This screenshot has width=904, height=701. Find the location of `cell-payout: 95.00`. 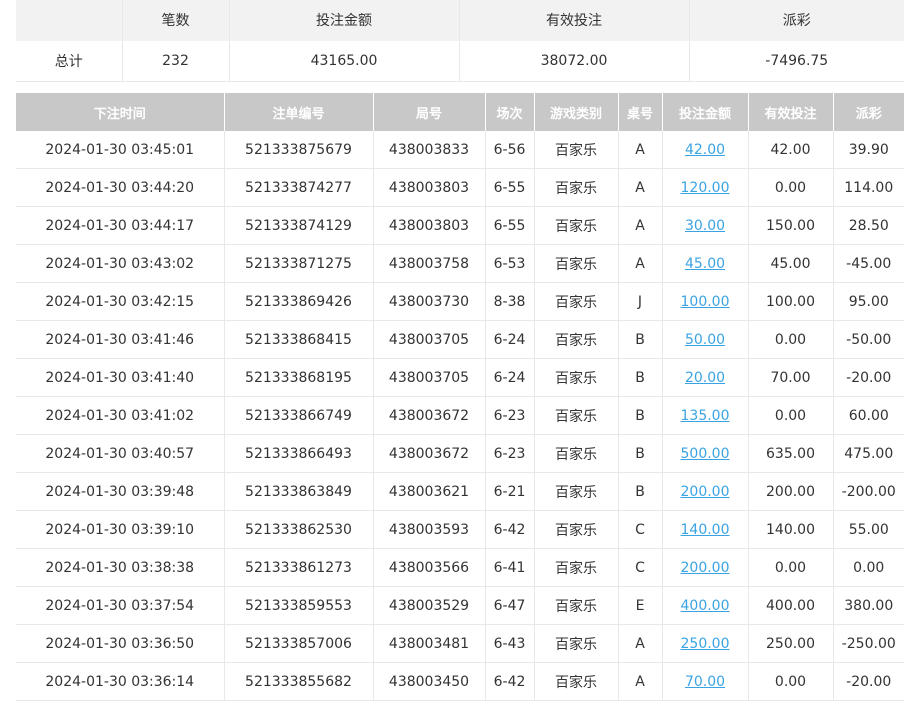

cell-payout: 95.00 is located at coordinates (868, 301).